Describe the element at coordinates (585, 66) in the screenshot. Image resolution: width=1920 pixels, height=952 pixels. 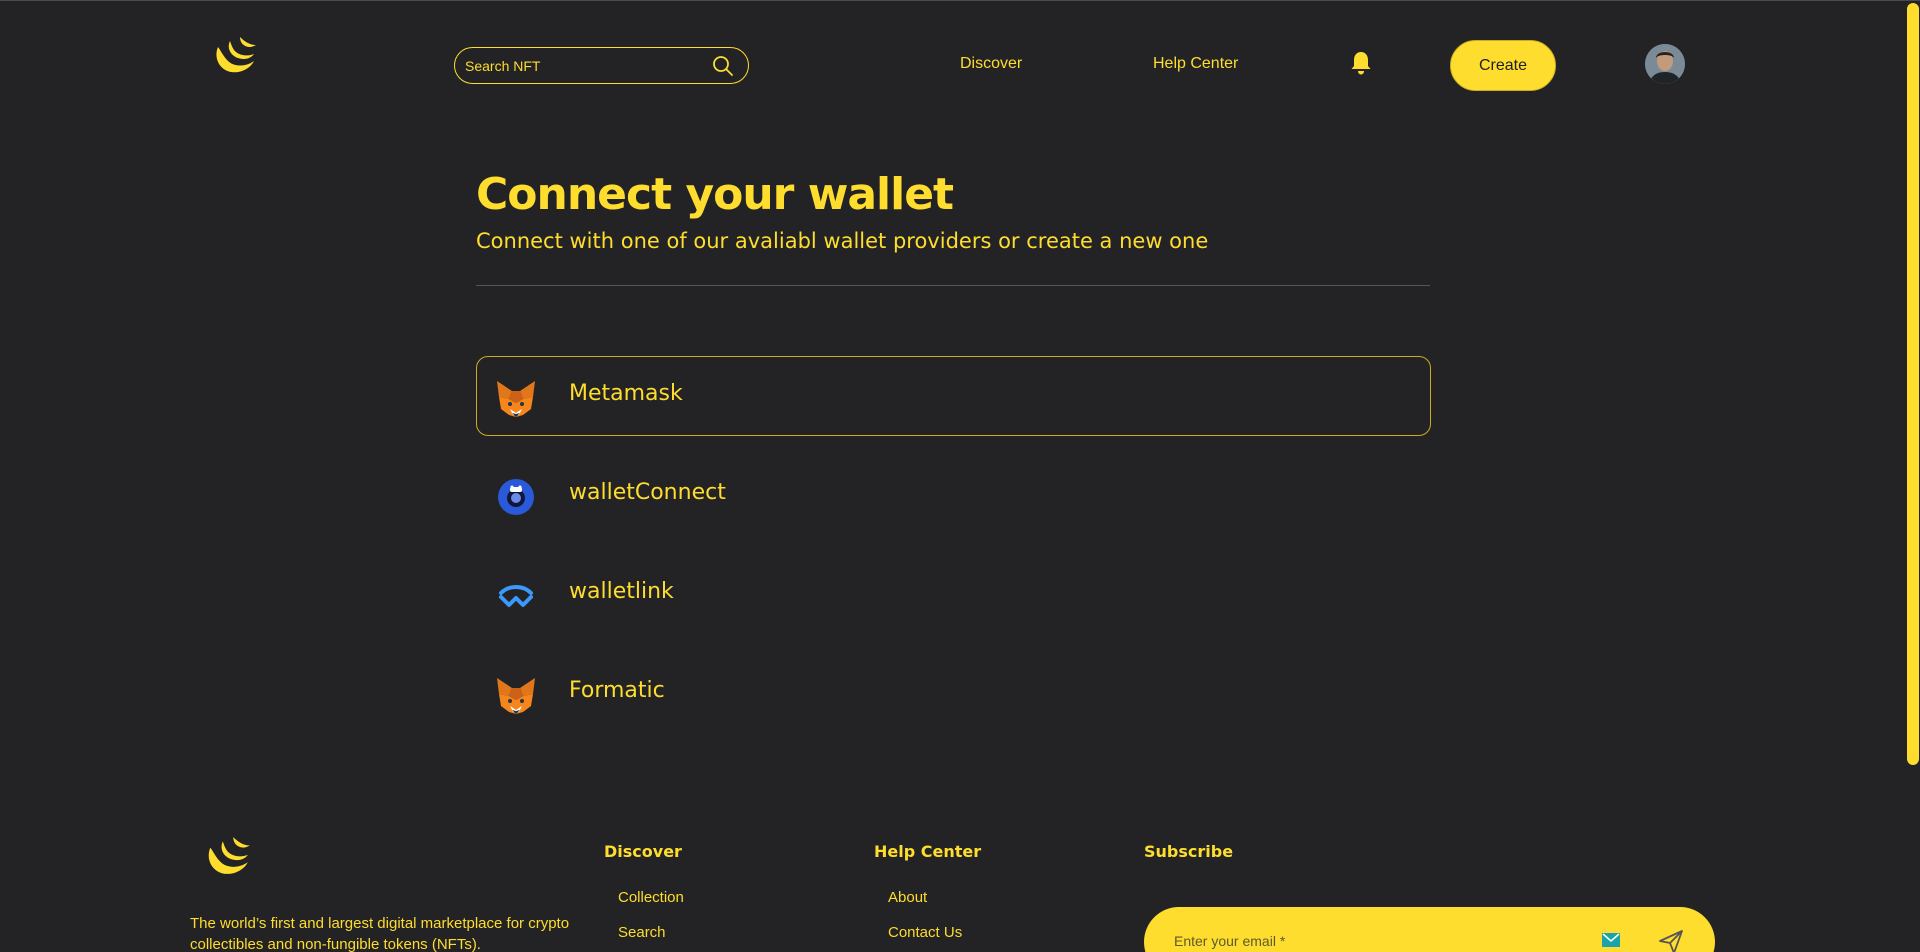
I see `search-input` at that location.